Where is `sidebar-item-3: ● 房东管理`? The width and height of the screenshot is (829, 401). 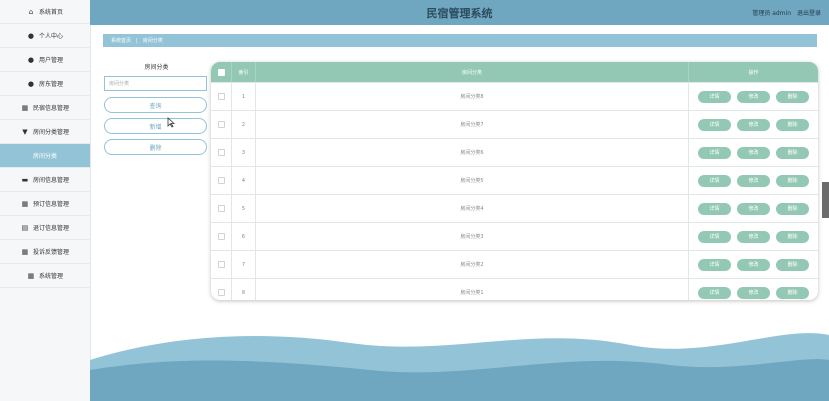
sidebar-item-3: ● 房东管理 is located at coordinates (45, 84).